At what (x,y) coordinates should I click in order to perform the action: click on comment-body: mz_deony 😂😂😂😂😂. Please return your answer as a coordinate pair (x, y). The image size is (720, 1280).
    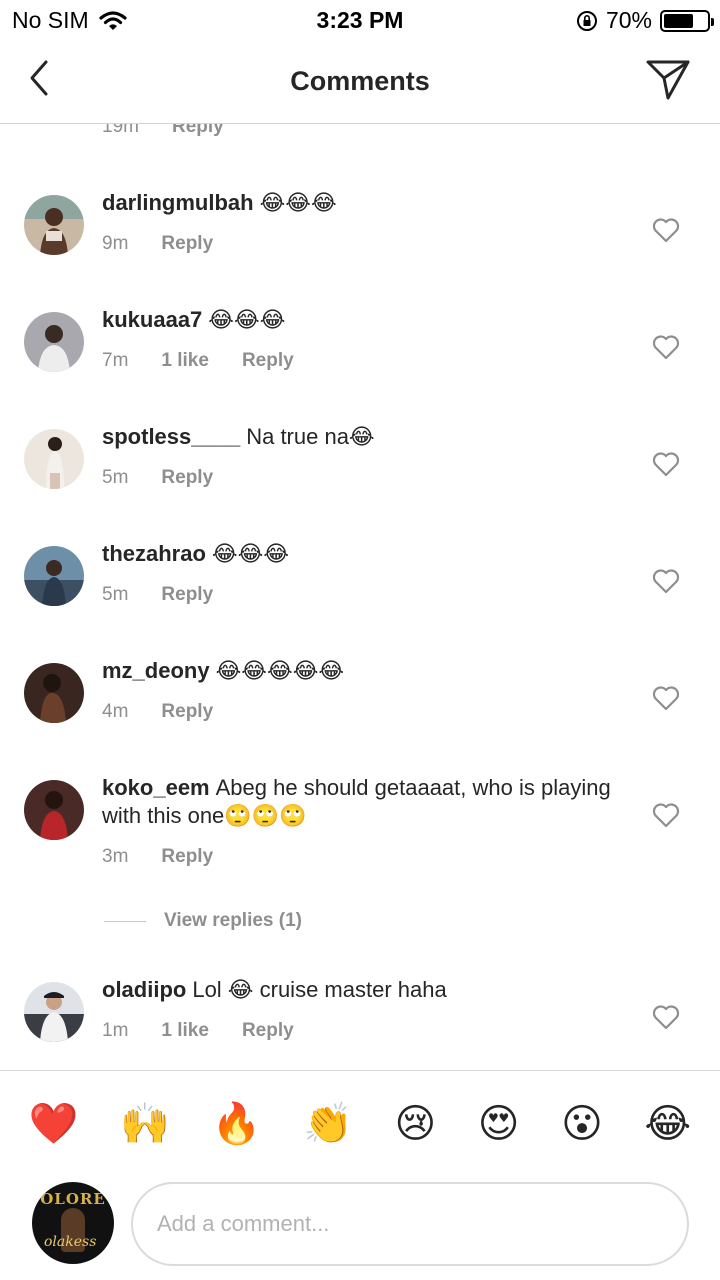
    Looking at the image, I should click on (362, 671).